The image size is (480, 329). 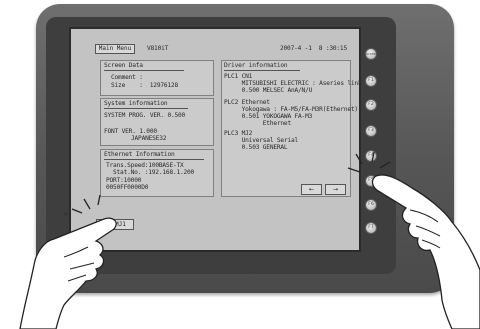 I want to click on f1-key-label: F1, so click(x=371, y=80).